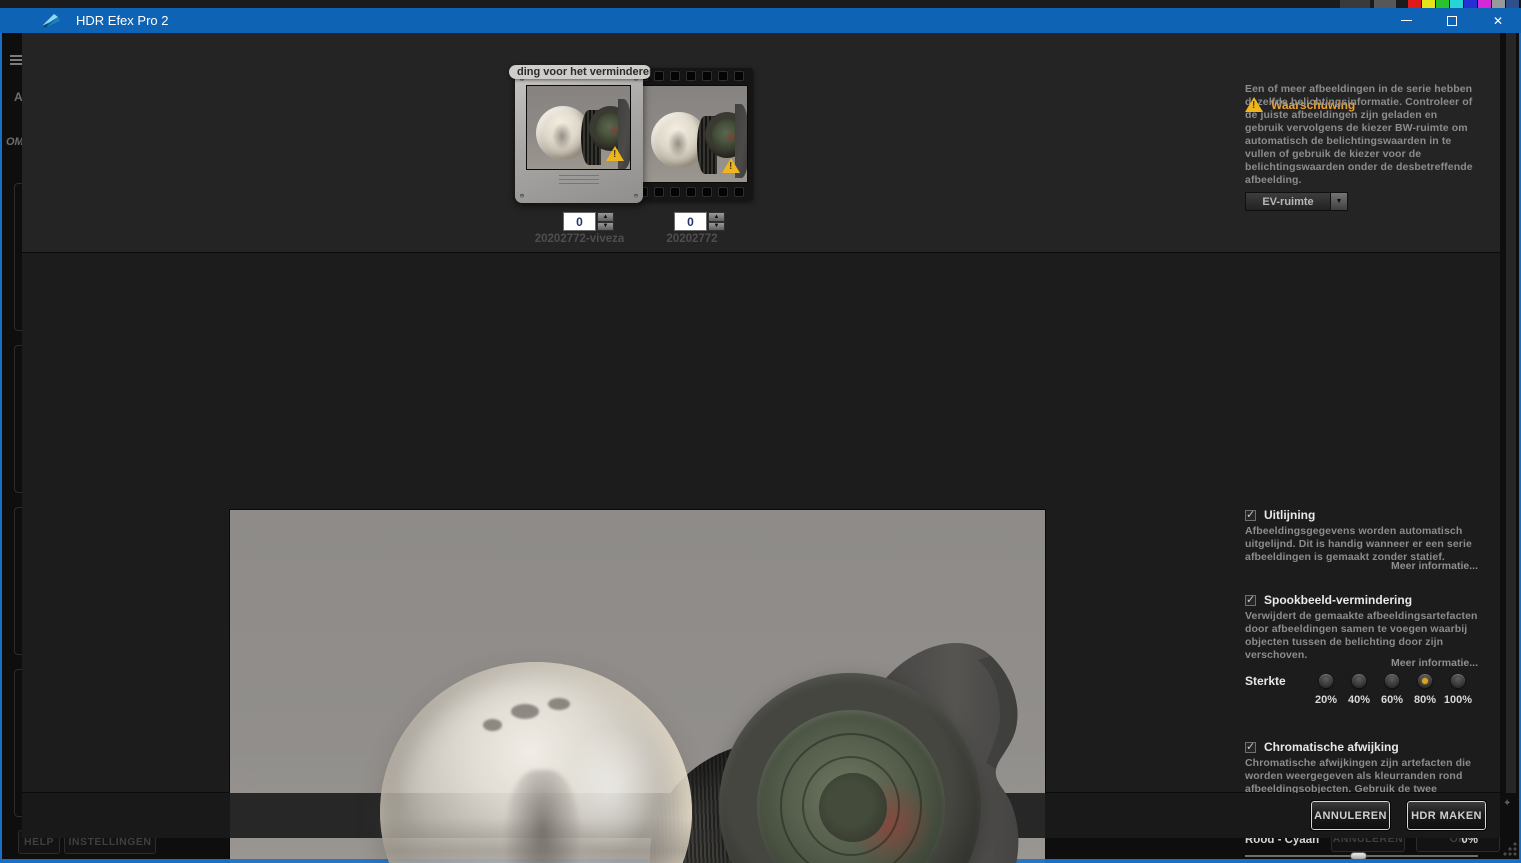 Image resolution: width=1521 pixels, height=863 pixels. I want to click on dropdown-arrow-icon, so click(1339, 201).